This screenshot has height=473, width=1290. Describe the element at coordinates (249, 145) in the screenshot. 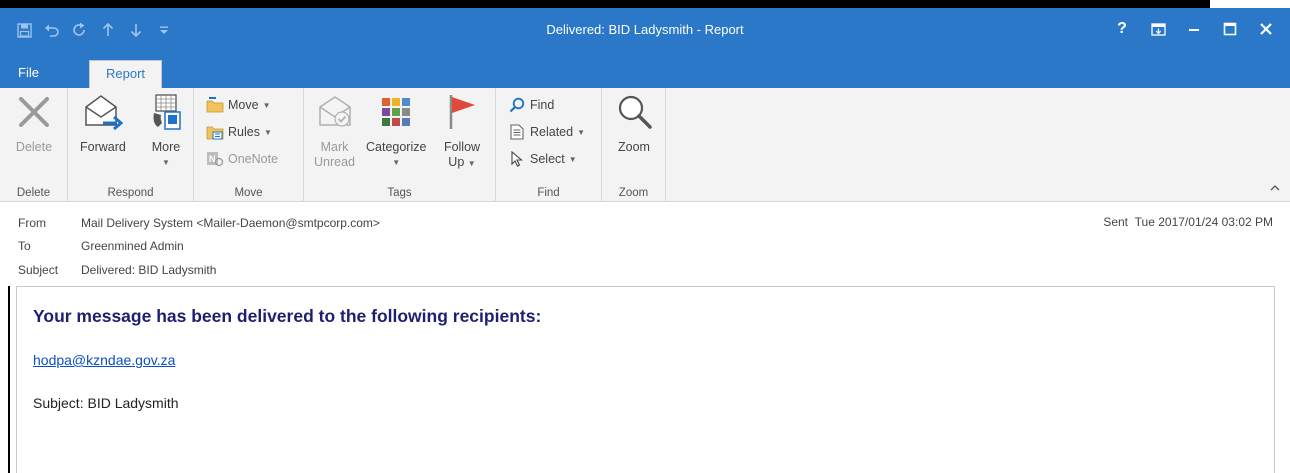

I see `group-move: Move ▼ Rules ▼ N OneNote Move` at that location.